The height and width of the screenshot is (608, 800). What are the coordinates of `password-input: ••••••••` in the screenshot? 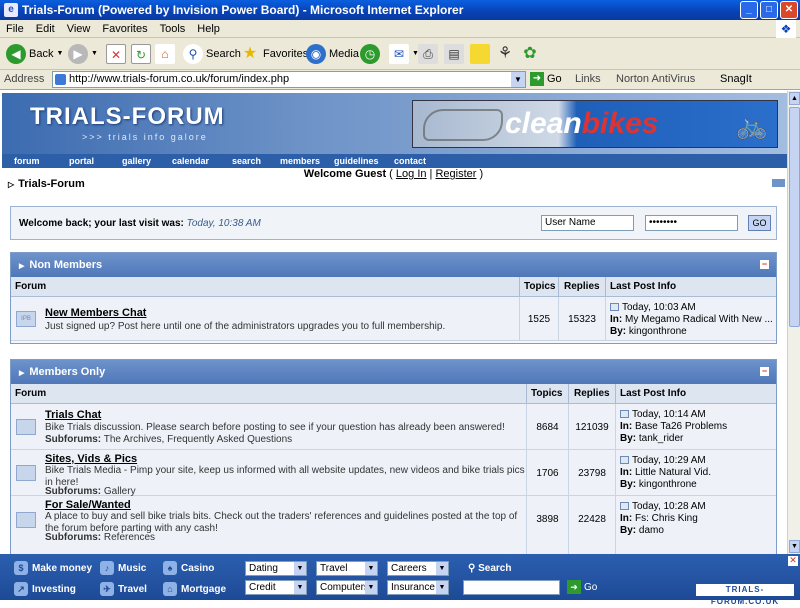 It's located at (691, 223).